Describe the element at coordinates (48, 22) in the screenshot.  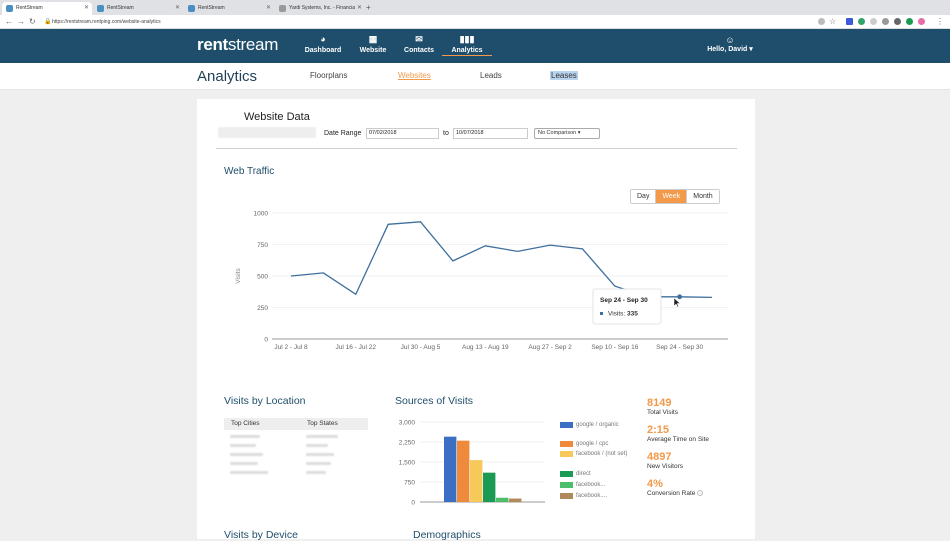
I see `lock-icon: 🔒` at that location.